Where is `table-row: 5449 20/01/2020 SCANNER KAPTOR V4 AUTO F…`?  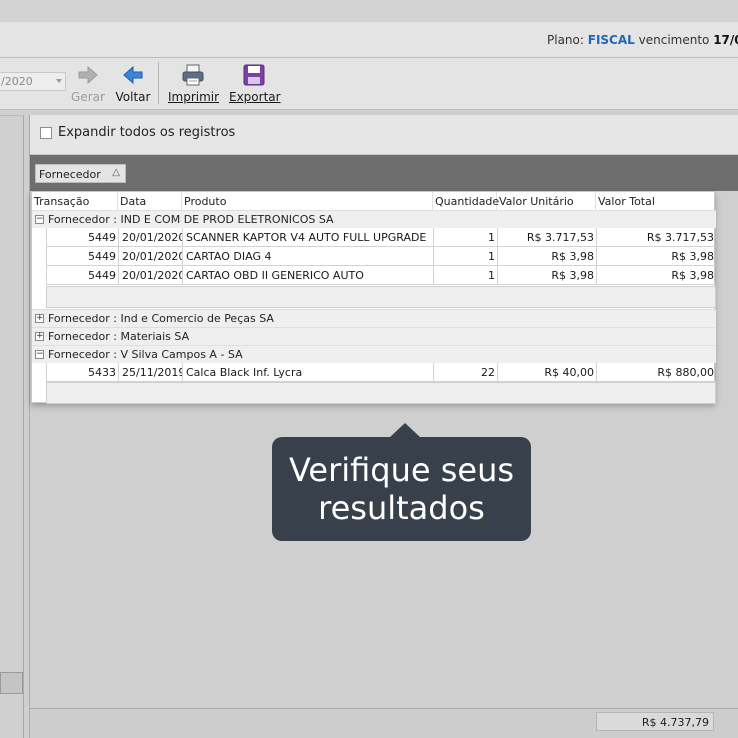 table-row: 5449 20/01/2020 SCANNER KAPTOR V4 AUTO F… is located at coordinates (381, 237).